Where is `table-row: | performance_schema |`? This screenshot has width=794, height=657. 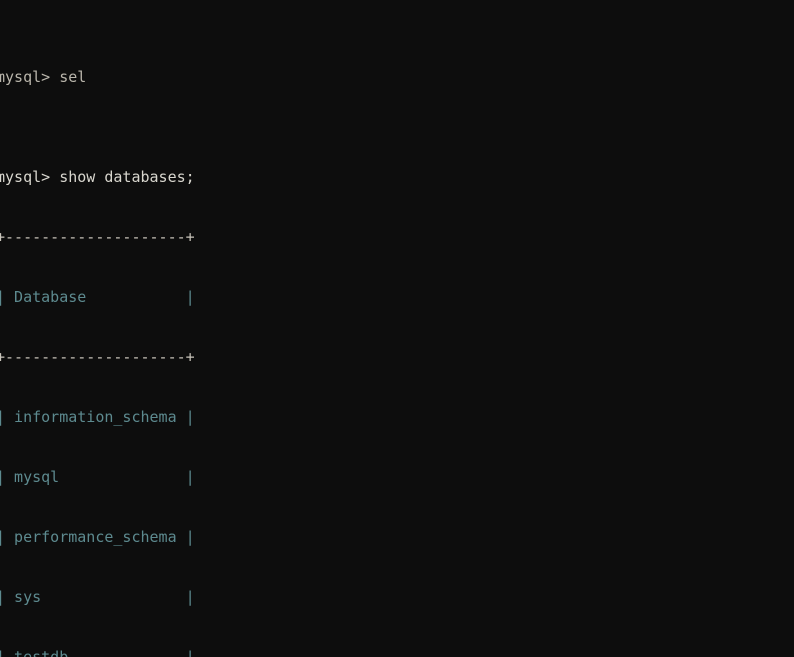
table-row: | performance_schema | is located at coordinates (97, 537).